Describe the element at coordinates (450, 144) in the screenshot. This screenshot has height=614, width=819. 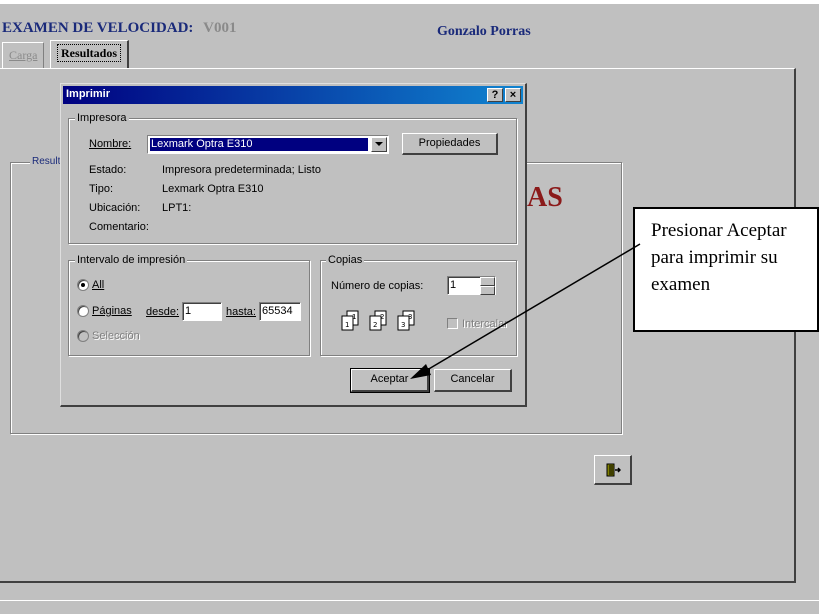
I see `properties-button: Propiedades` at that location.